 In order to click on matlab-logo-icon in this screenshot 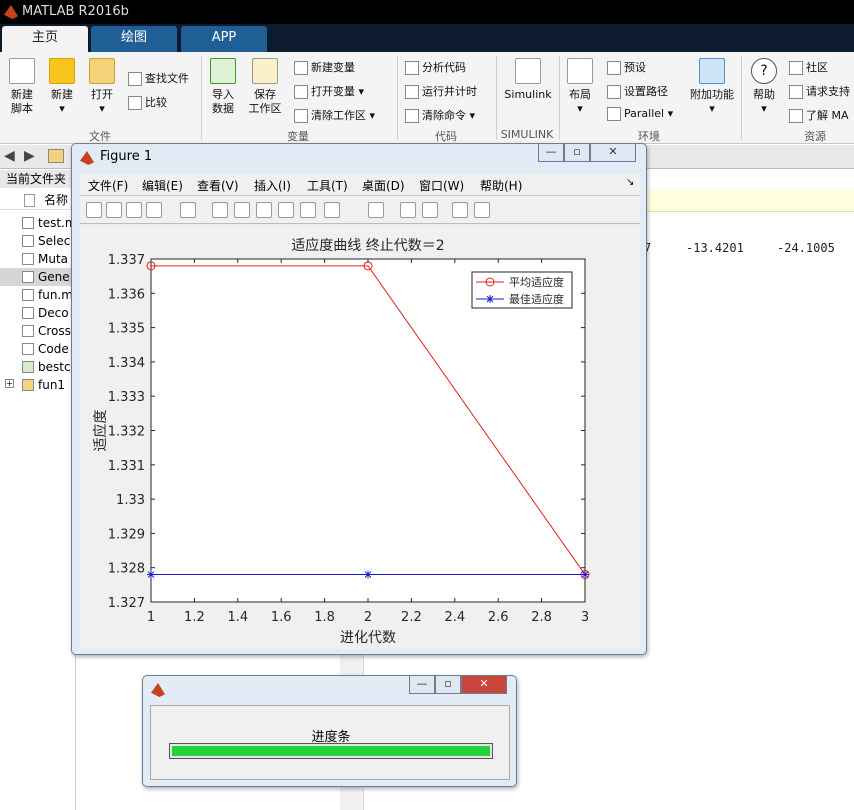, I will do `click(11, 12)`.